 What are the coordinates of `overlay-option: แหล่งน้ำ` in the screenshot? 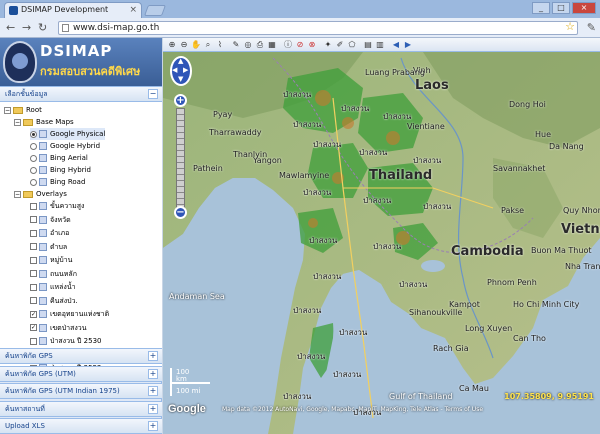 It's located at (53, 287).